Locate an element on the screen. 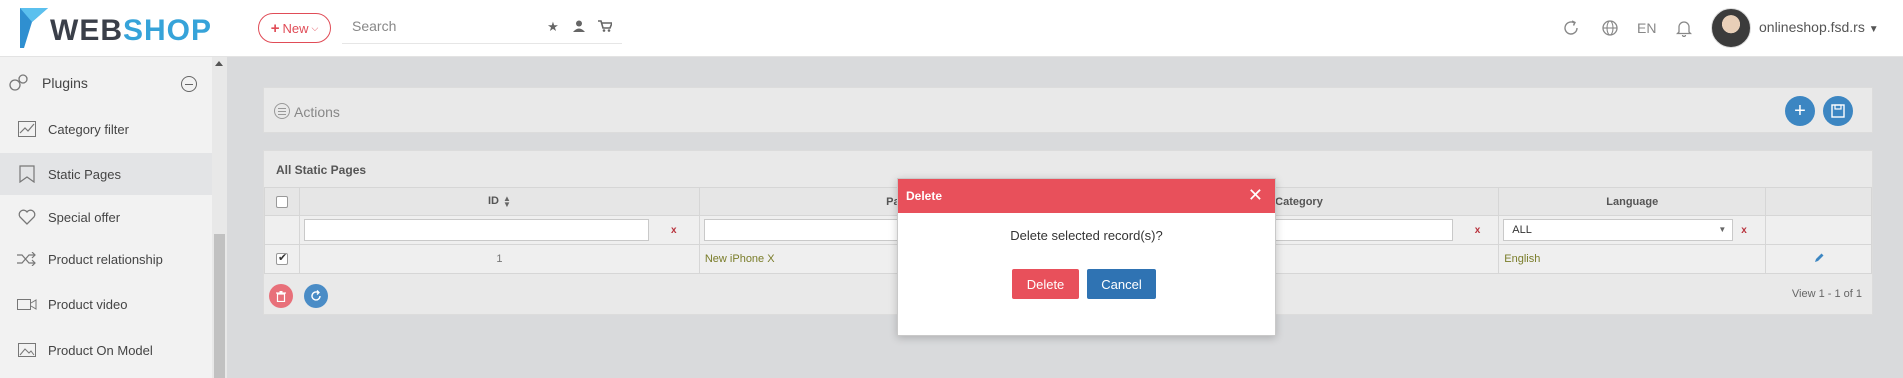  dialog-message: Delete selected record(s)? is located at coordinates (1086, 235).